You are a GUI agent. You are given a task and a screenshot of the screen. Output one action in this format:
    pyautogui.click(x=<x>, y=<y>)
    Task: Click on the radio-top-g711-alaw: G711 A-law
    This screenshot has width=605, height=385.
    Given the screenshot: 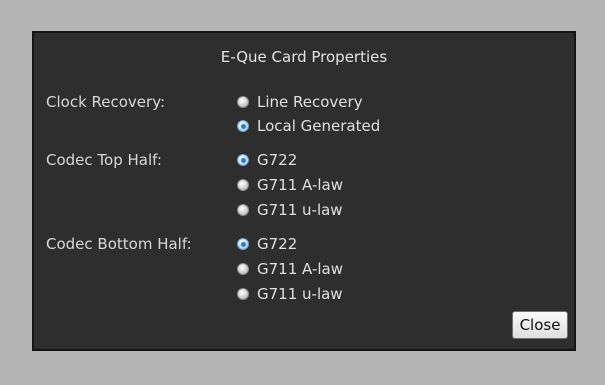 What is the action you would take?
    pyautogui.click(x=290, y=185)
    